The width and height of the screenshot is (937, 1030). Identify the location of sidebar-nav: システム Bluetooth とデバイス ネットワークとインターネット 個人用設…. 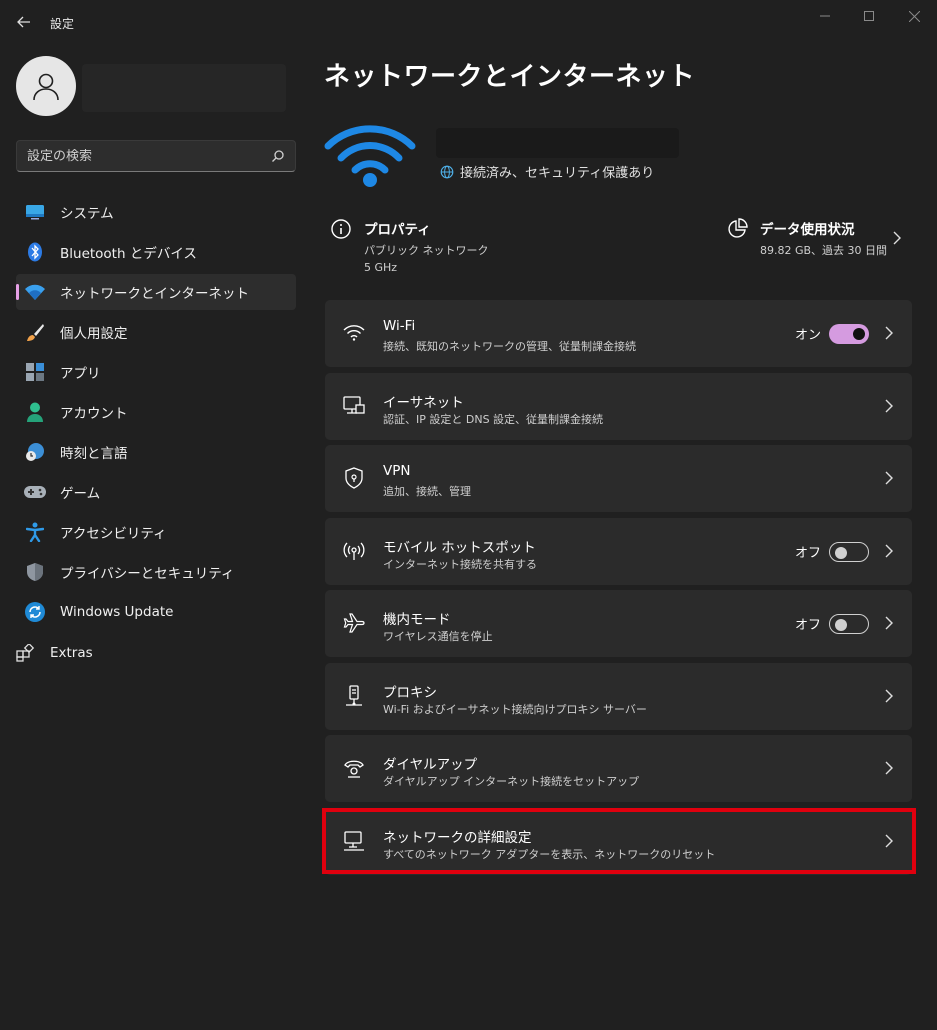
(156, 414).